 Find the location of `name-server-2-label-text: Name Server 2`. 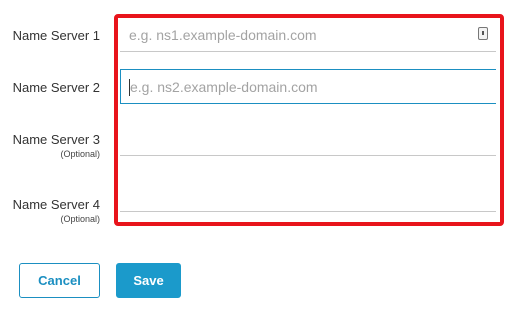

name-server-2-label-text: Name Server 2 is located at coordinates (56, 87).